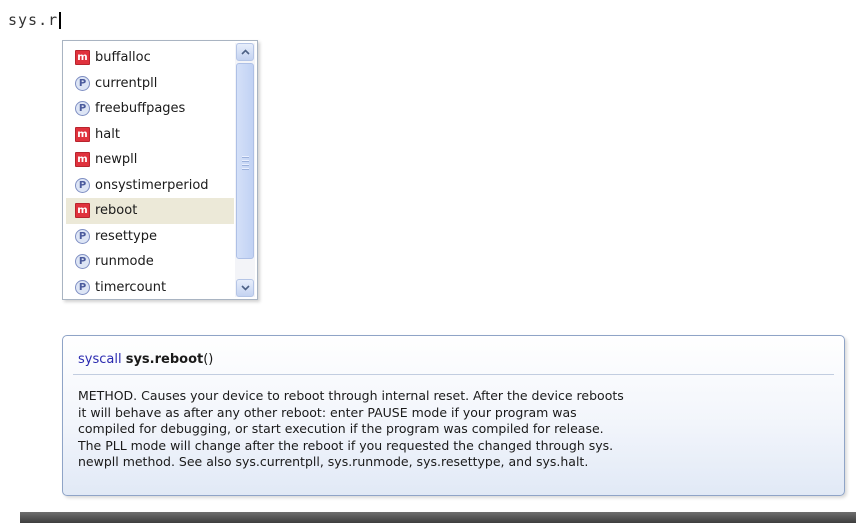 The width and height of the screenshot is (856, 523). Describe the element at coordinates (150, 211) in the screenshot. I see `completion-item-reboot: m reboot` at that location.